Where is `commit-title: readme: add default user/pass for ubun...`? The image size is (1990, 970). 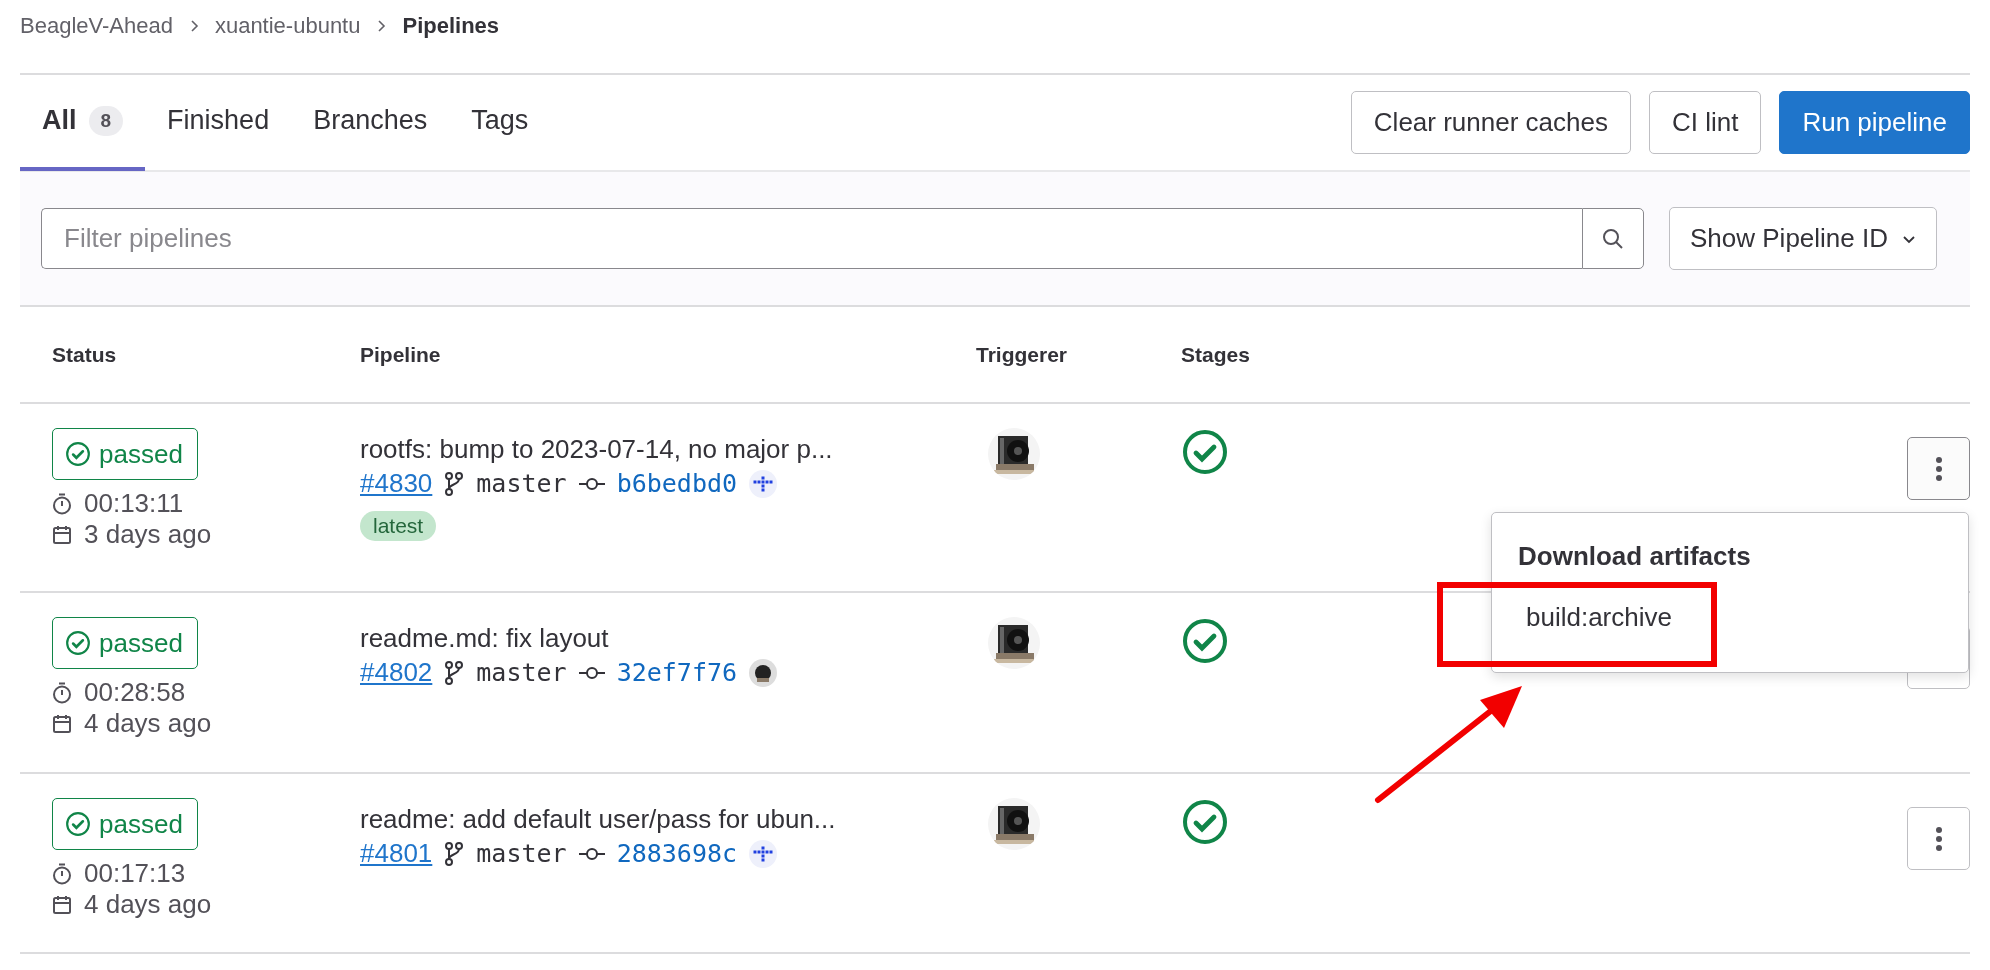
commit-title: readme: add default user/pass for ubun... is located at coordinates (598, 819).